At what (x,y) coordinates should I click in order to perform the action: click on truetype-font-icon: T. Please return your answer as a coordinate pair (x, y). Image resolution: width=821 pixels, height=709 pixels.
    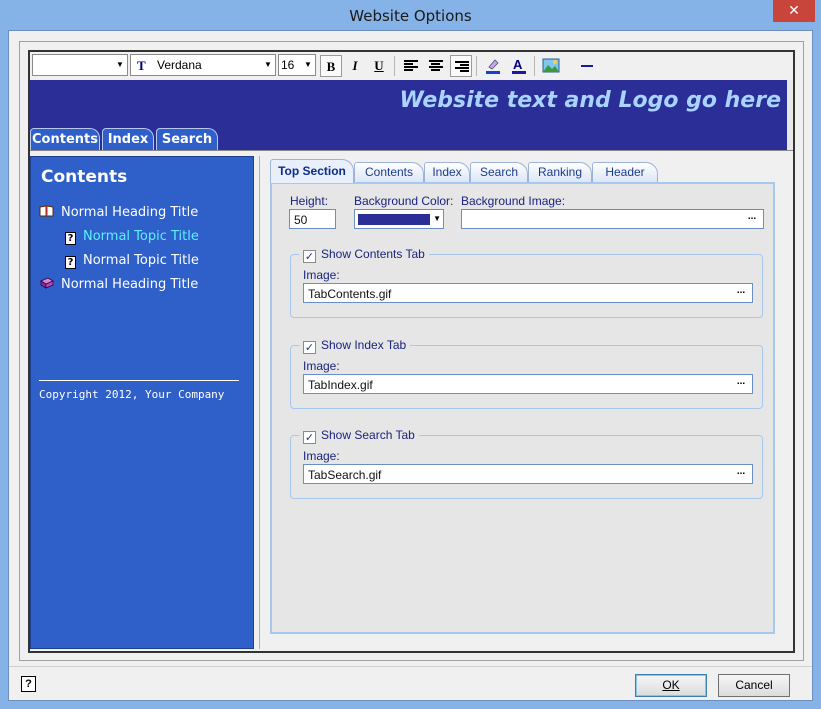
    Looking at the image, I should click on (141, 65).